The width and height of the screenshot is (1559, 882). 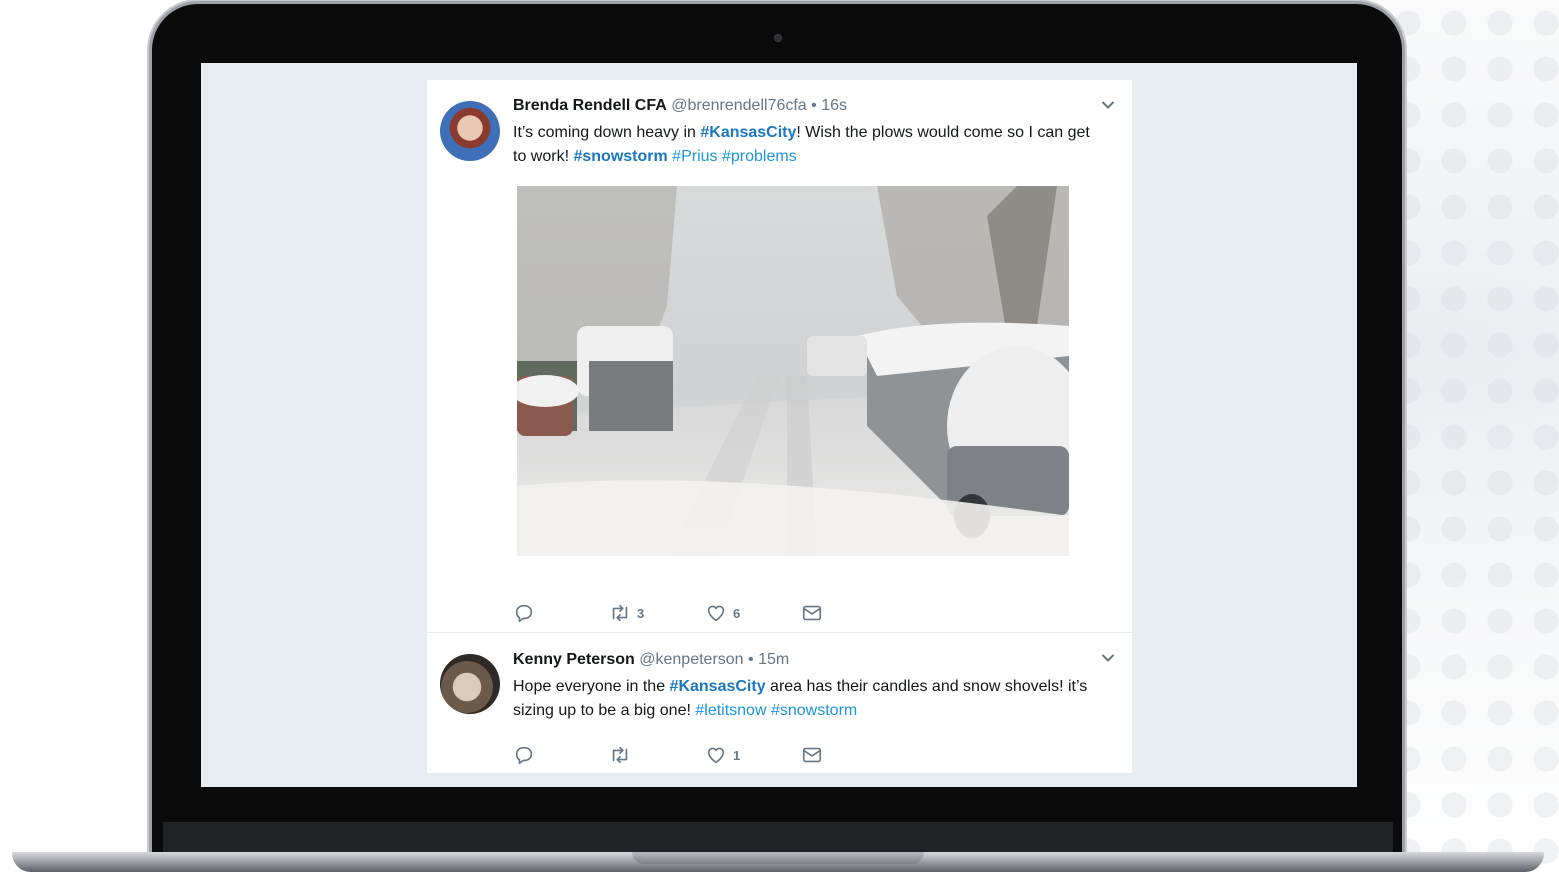 I want to click on author-name: Kenny Peterson, so click(x=574, y=659).